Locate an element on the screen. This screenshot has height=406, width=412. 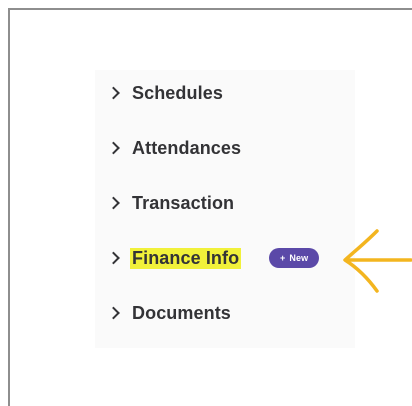
badge-plus: + is located at coordinates (283, 258).